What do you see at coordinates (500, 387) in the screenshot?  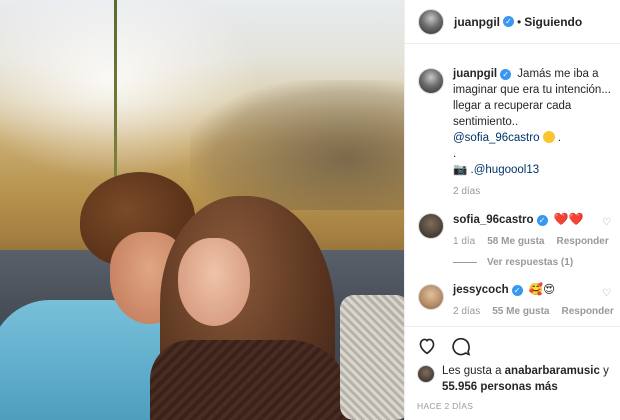 I see `likes-count: 55.956 personas más` at bounding box center [500, 387].